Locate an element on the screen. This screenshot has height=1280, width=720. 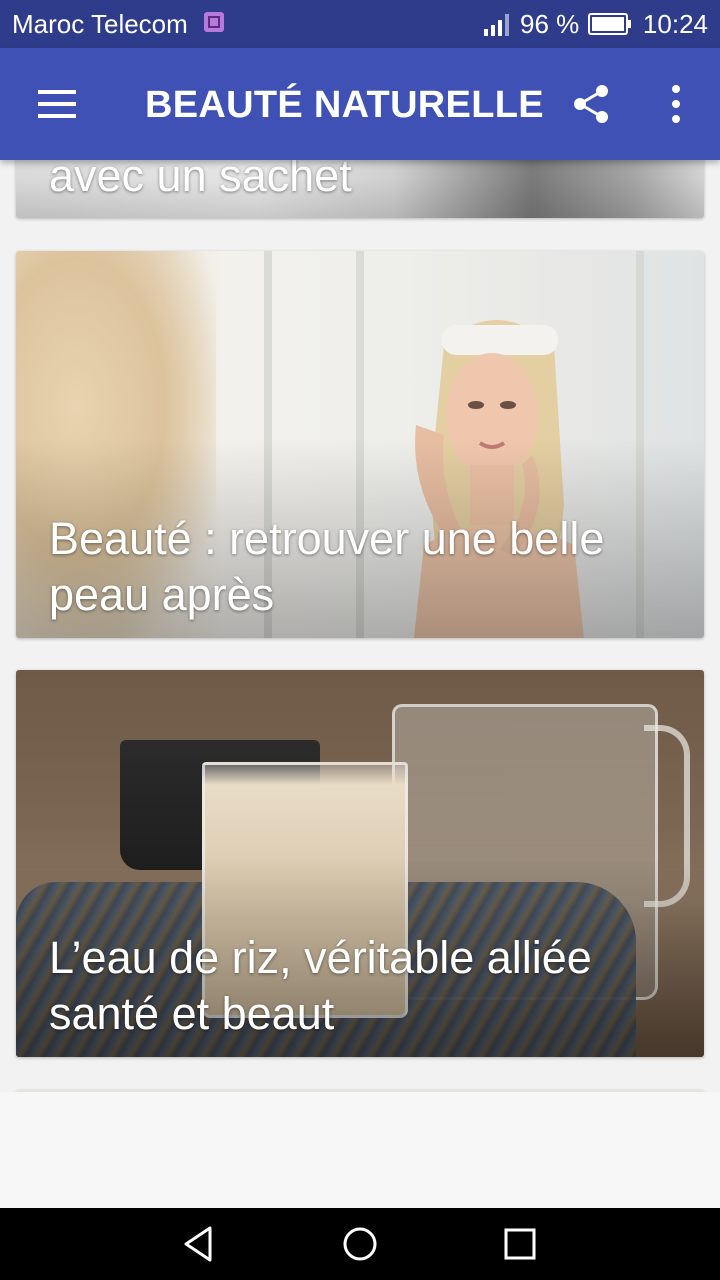
battery-percentage: 96 % is located at coordinates (550, 24).